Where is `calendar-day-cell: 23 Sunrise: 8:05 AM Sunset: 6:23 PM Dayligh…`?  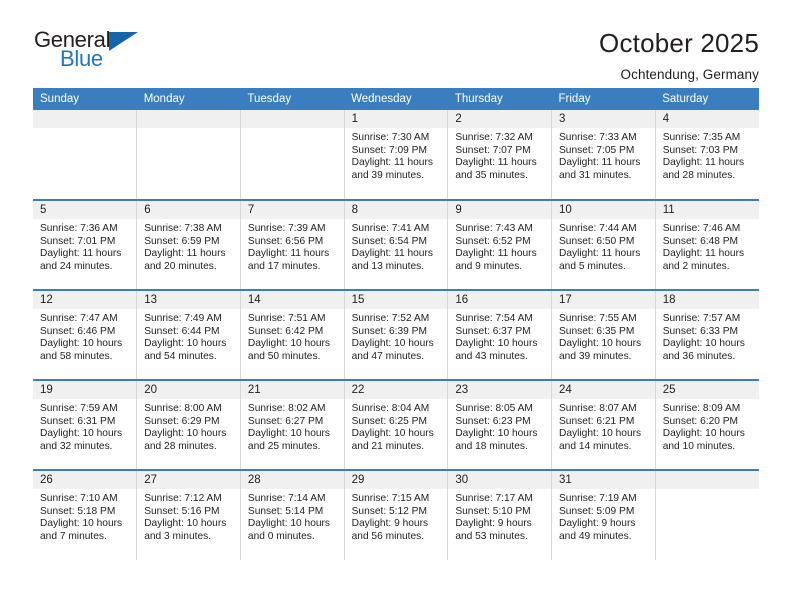
calendar-day-cell: 23 Sunrise: 8:05 AM Sunset: 6:23 PM Dayligh… is located at coordinates (500, 424).